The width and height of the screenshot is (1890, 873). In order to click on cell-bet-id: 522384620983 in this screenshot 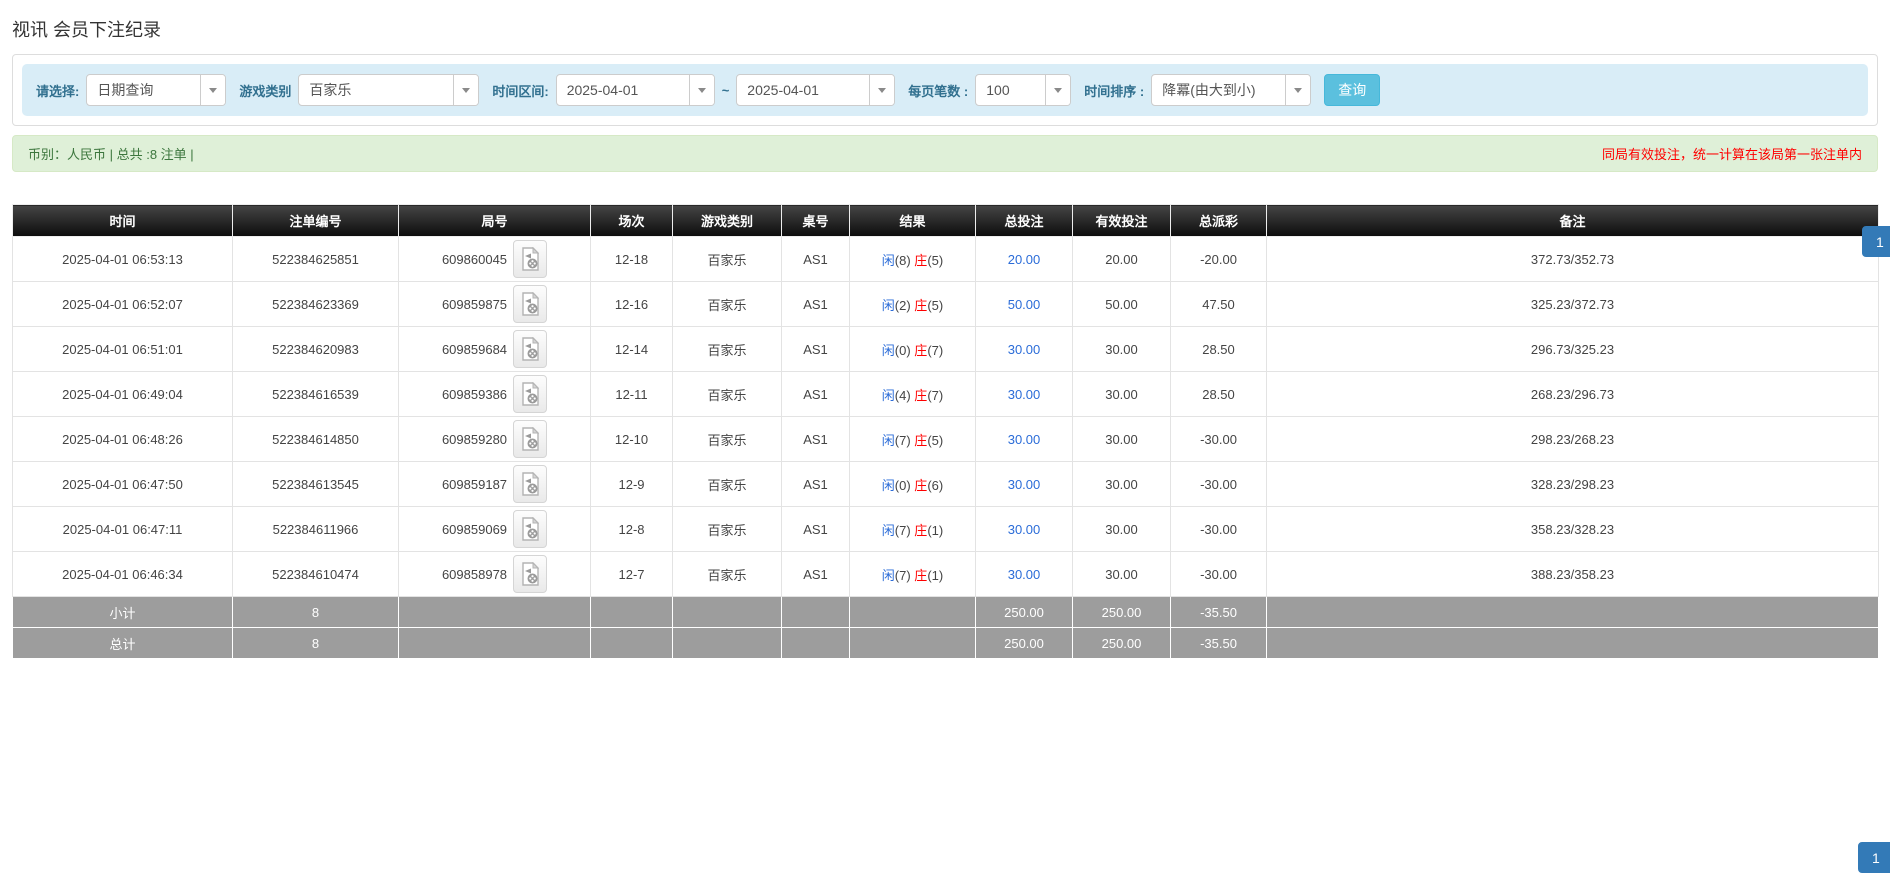, I will do `click(315, 349)`.